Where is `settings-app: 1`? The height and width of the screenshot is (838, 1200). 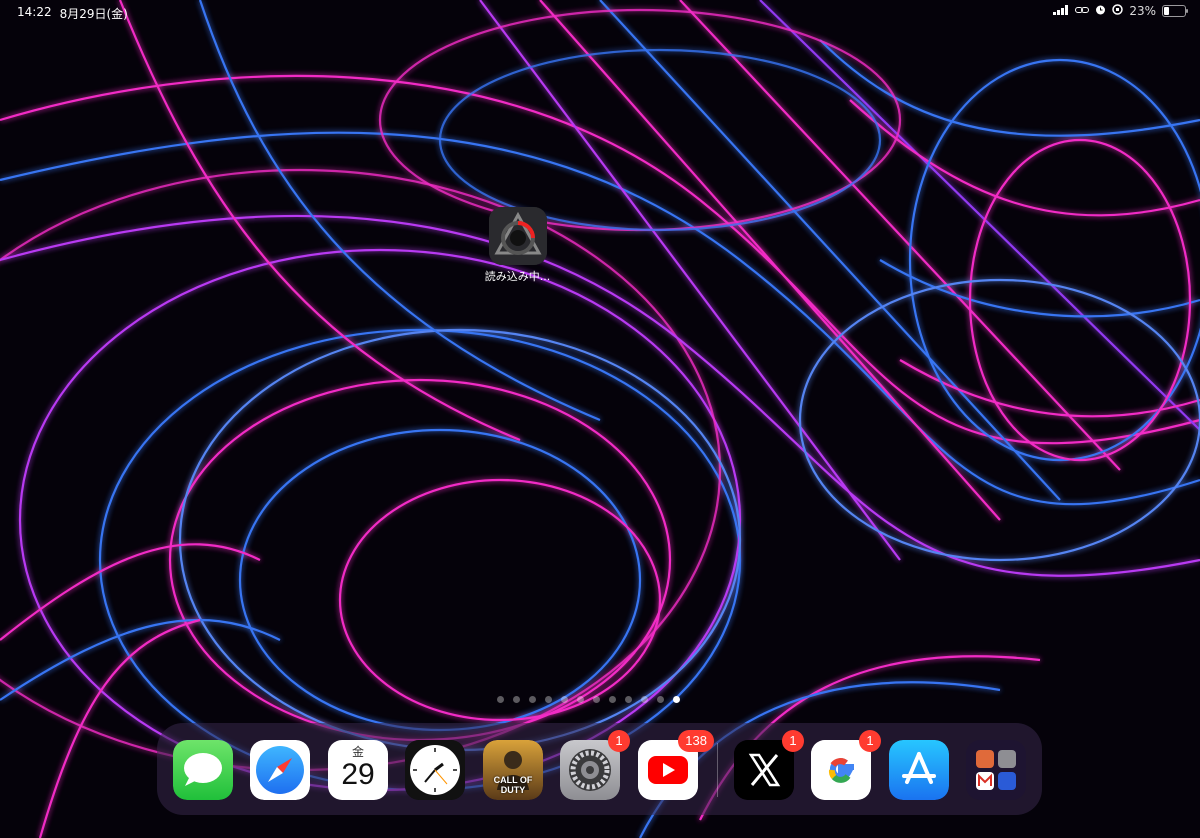 settings-app: 1 is located at coordinates (595, 765).